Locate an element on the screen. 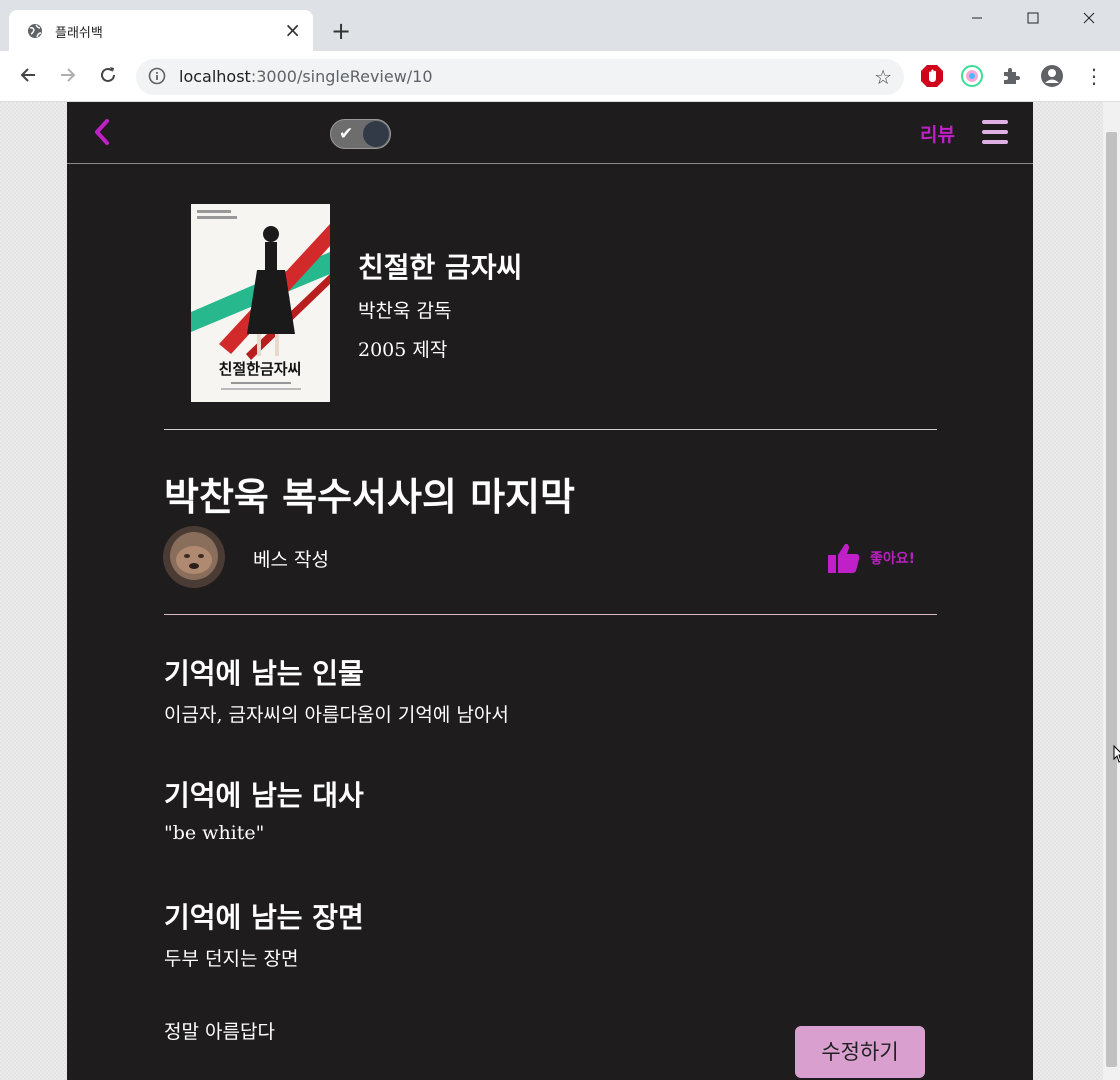 The image size is (1120, 1080). new-tab-button: + is located at coordinates (341, 31).